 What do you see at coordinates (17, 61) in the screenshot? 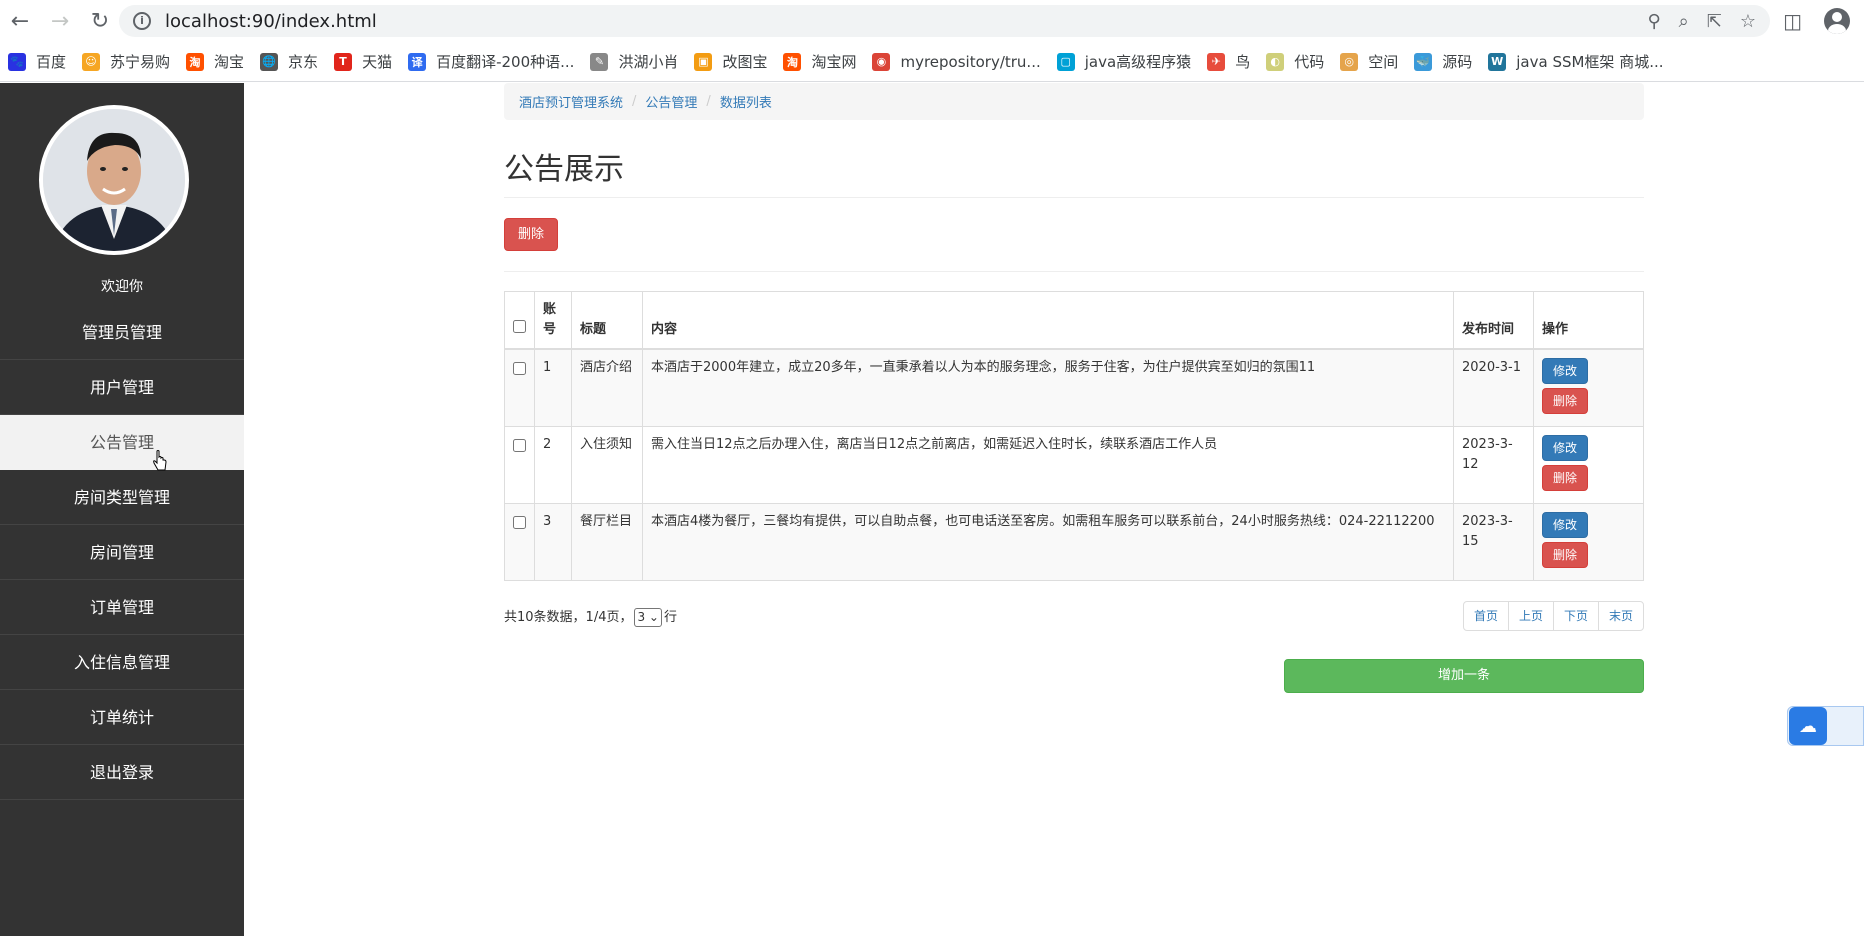
I see `baidu-icon: 🐾` at bounding box center [17, 61].